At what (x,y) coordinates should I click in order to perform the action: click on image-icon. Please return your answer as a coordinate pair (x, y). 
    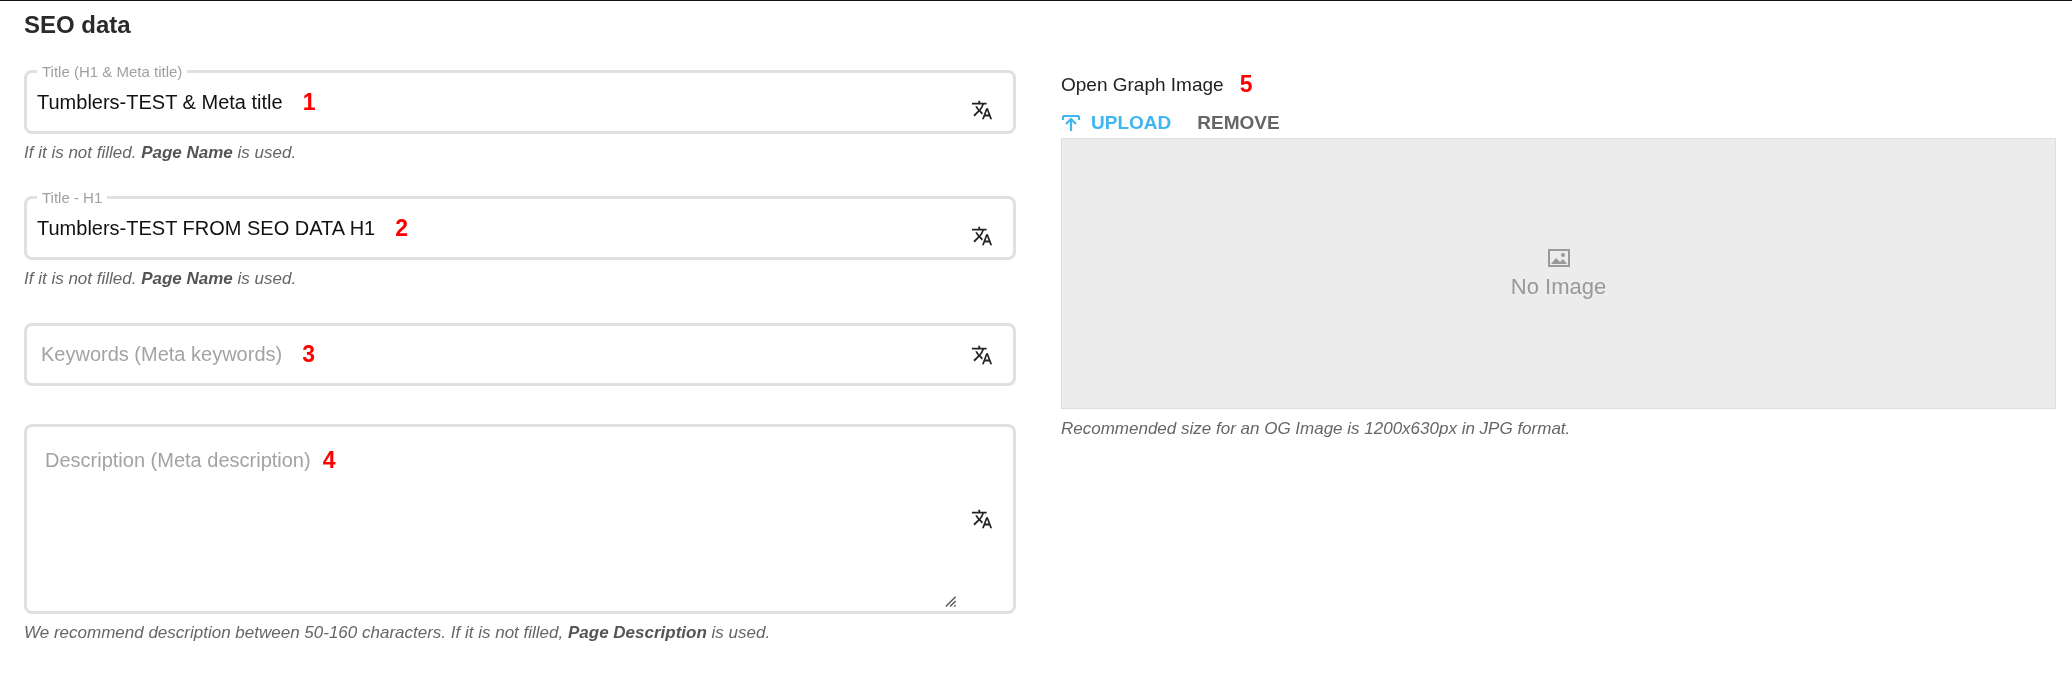
    Looking at the image, I should click on (1558, 257).